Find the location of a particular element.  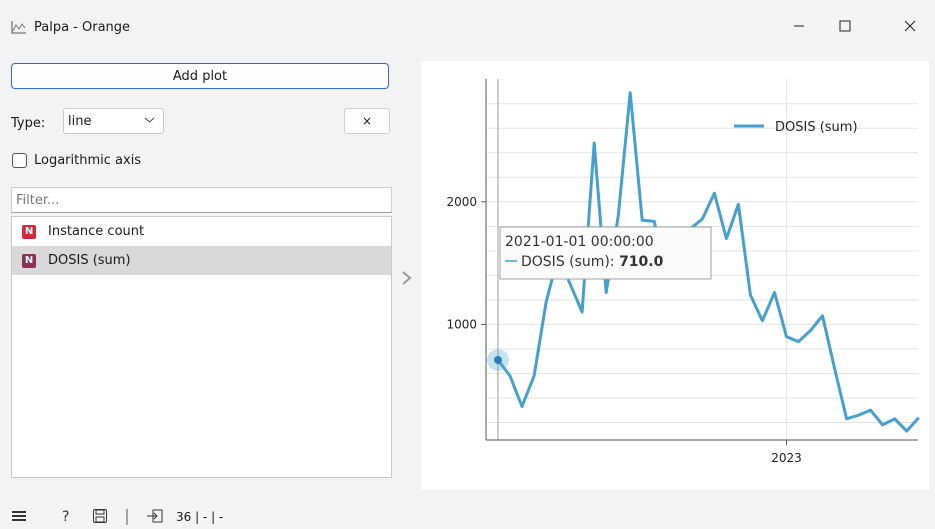

hover-point is located at coordinates (498, 359).